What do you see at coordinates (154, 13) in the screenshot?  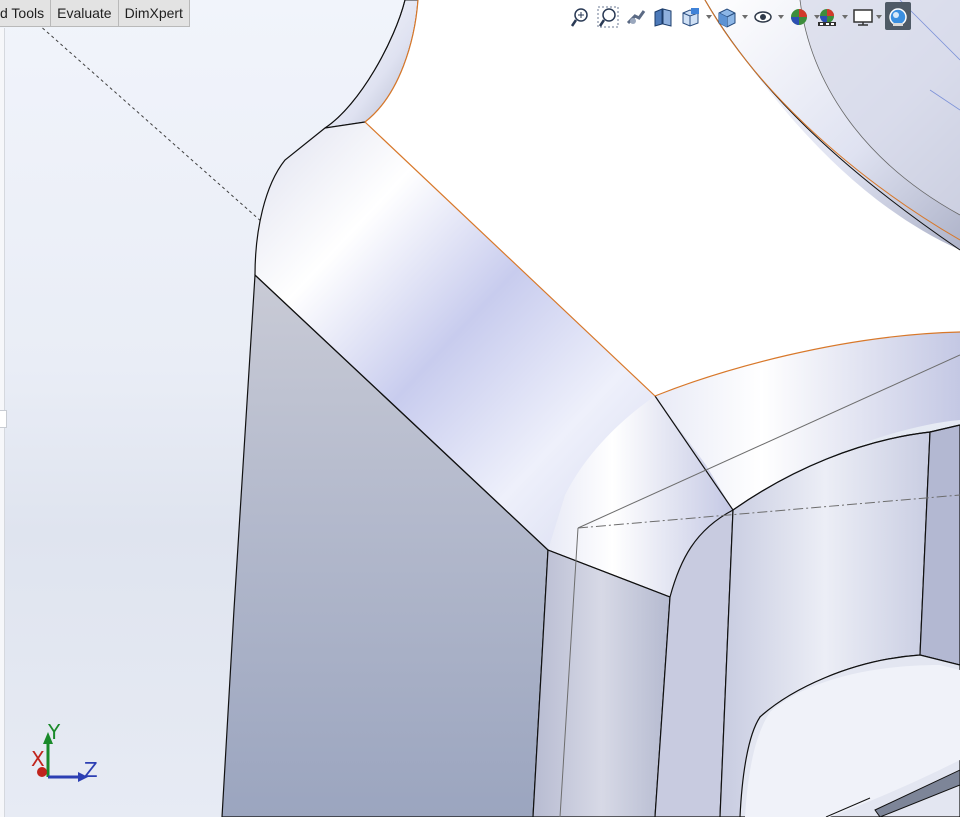 I see `tab-dimxpert: DimXpert` at bounding box center [154, 13].